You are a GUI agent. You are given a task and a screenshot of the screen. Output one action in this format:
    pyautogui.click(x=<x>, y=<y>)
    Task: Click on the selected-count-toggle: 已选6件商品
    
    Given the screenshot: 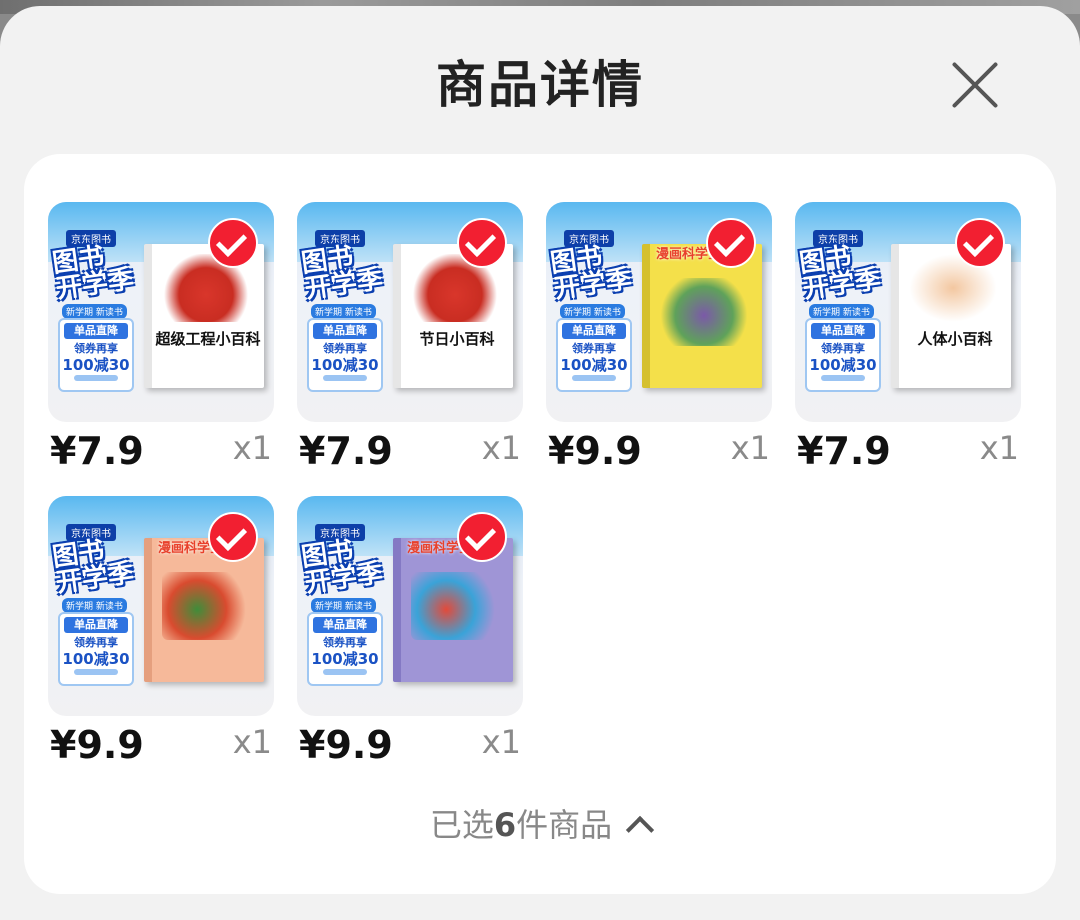 What is the action you would take?
    pyautogui.click(x=540, y=825)
    